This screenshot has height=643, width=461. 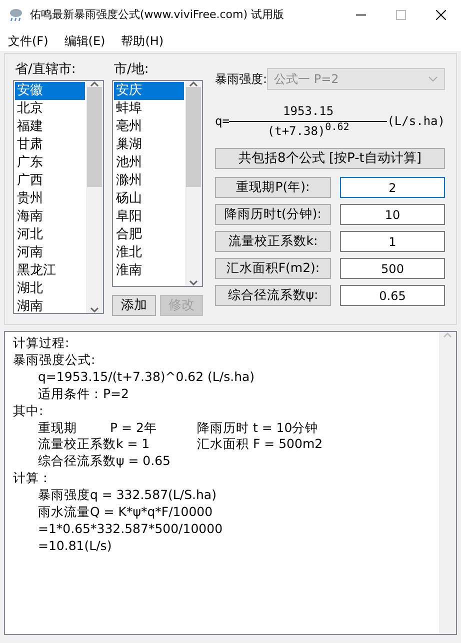 What do you see at coordinates (50, 253) in the screenshot?
I see `list-item: 河南` at bounding box center [50, 253].